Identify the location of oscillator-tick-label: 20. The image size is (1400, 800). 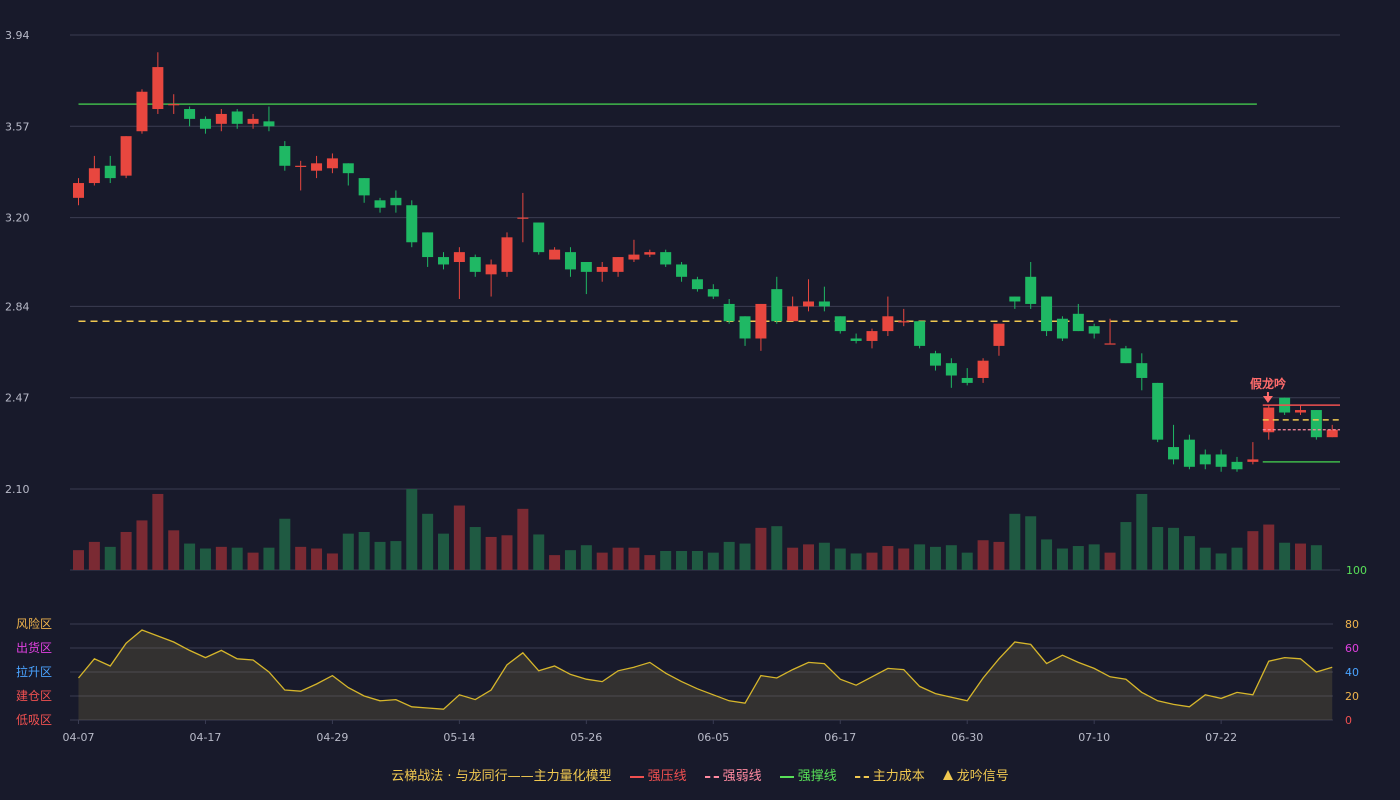
(1352, 696).